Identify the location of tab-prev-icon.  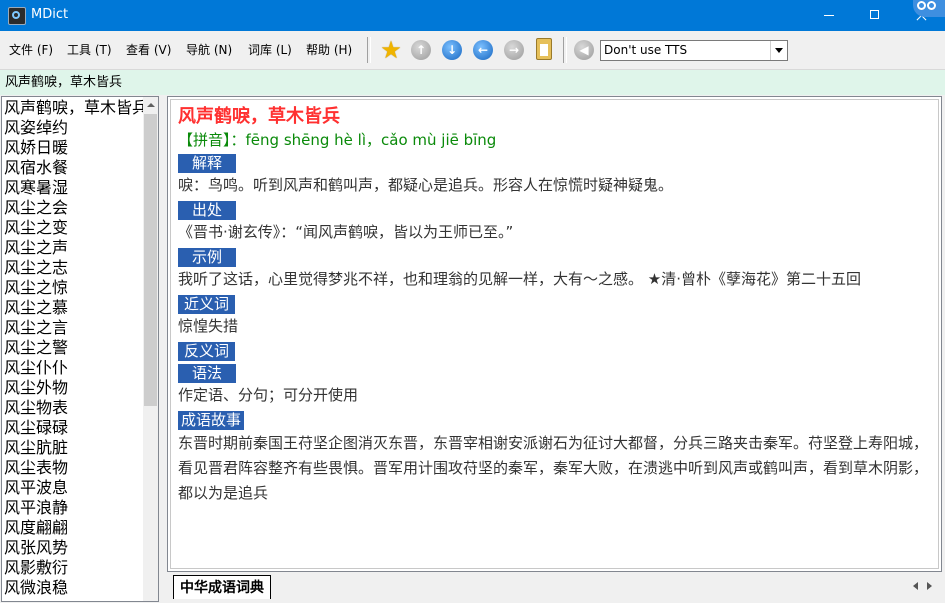
(915, 586).